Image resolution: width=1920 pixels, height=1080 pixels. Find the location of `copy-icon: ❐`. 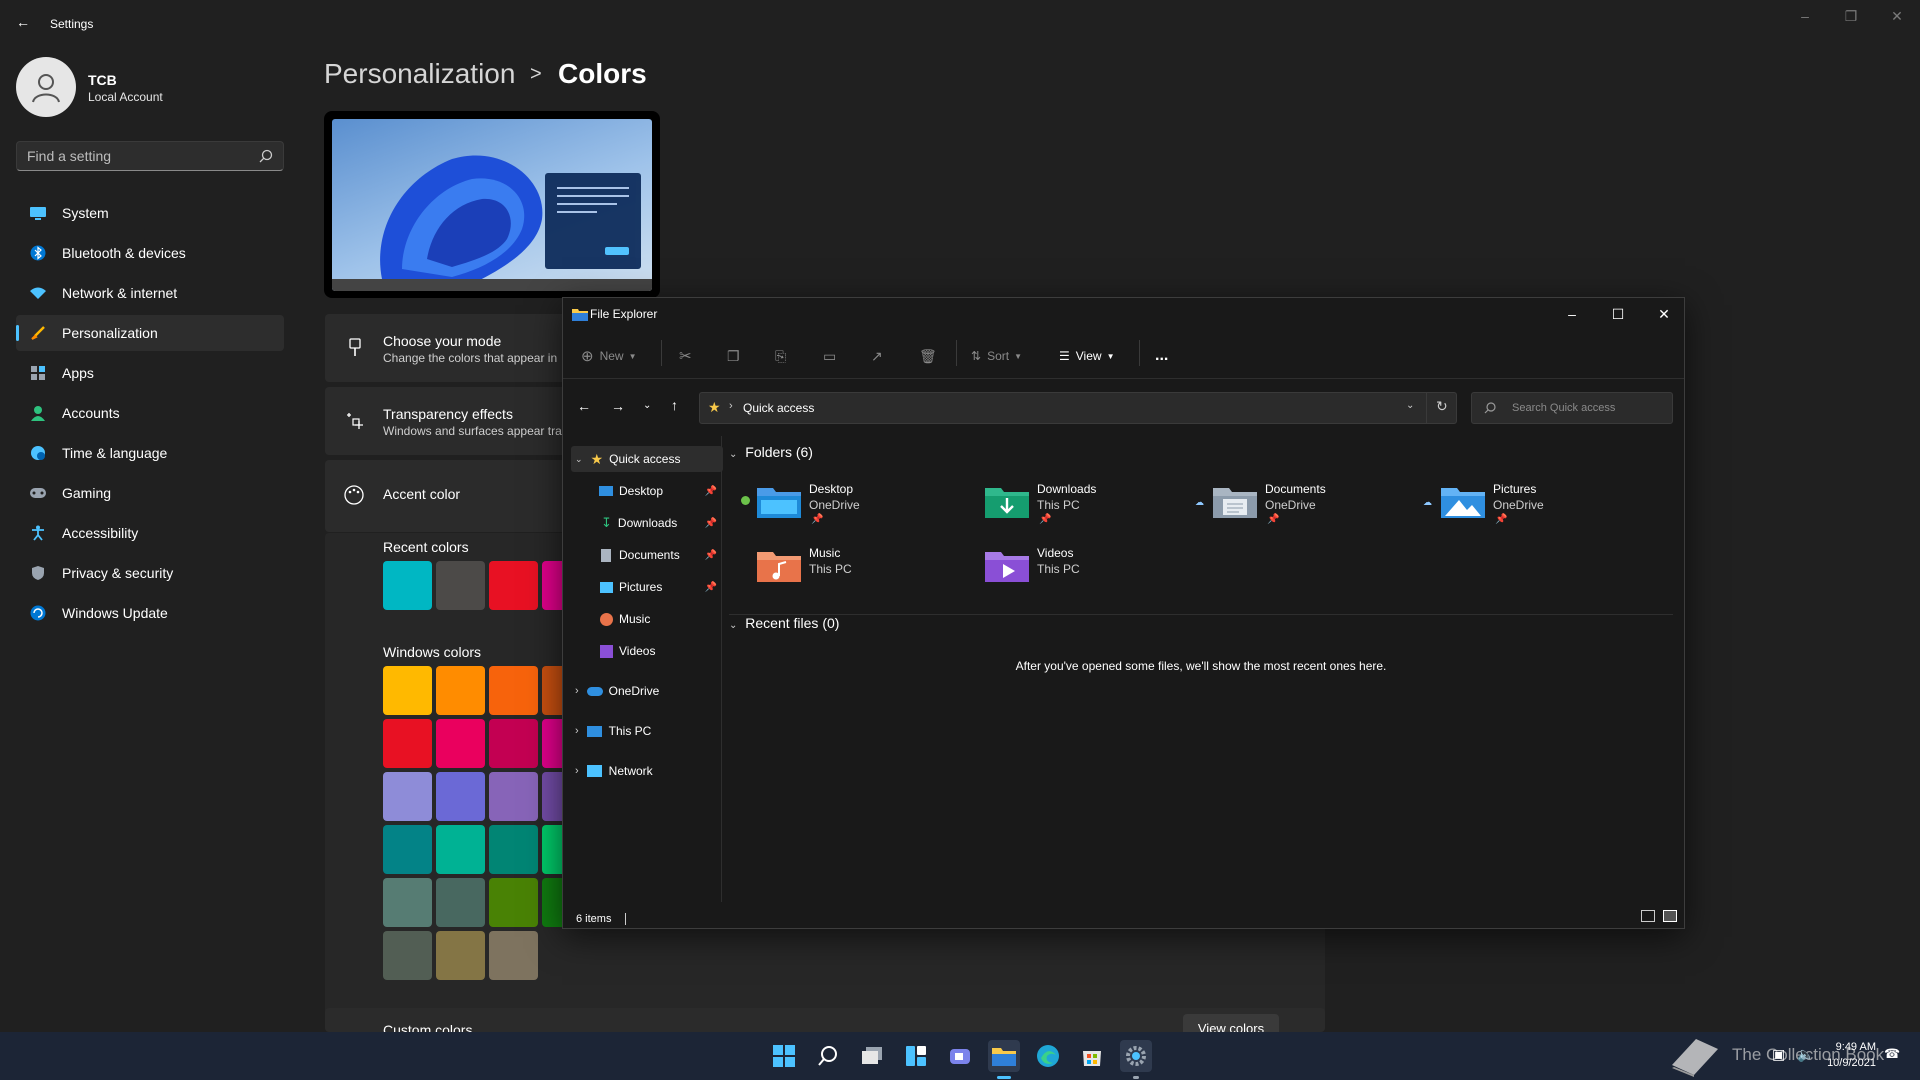

copy-icon: ❐ is located at coordinates (733, 356).